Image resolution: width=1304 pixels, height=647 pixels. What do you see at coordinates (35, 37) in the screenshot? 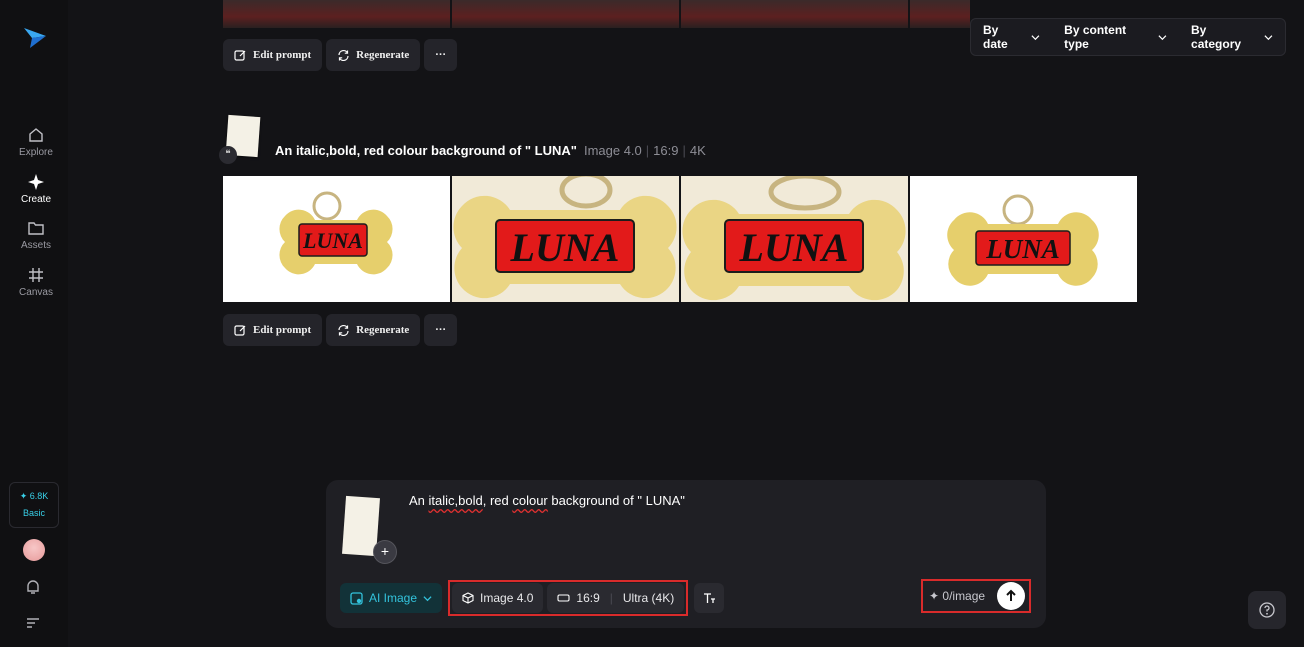
I see `app-logo-icon` at bounding box center [35, 37].